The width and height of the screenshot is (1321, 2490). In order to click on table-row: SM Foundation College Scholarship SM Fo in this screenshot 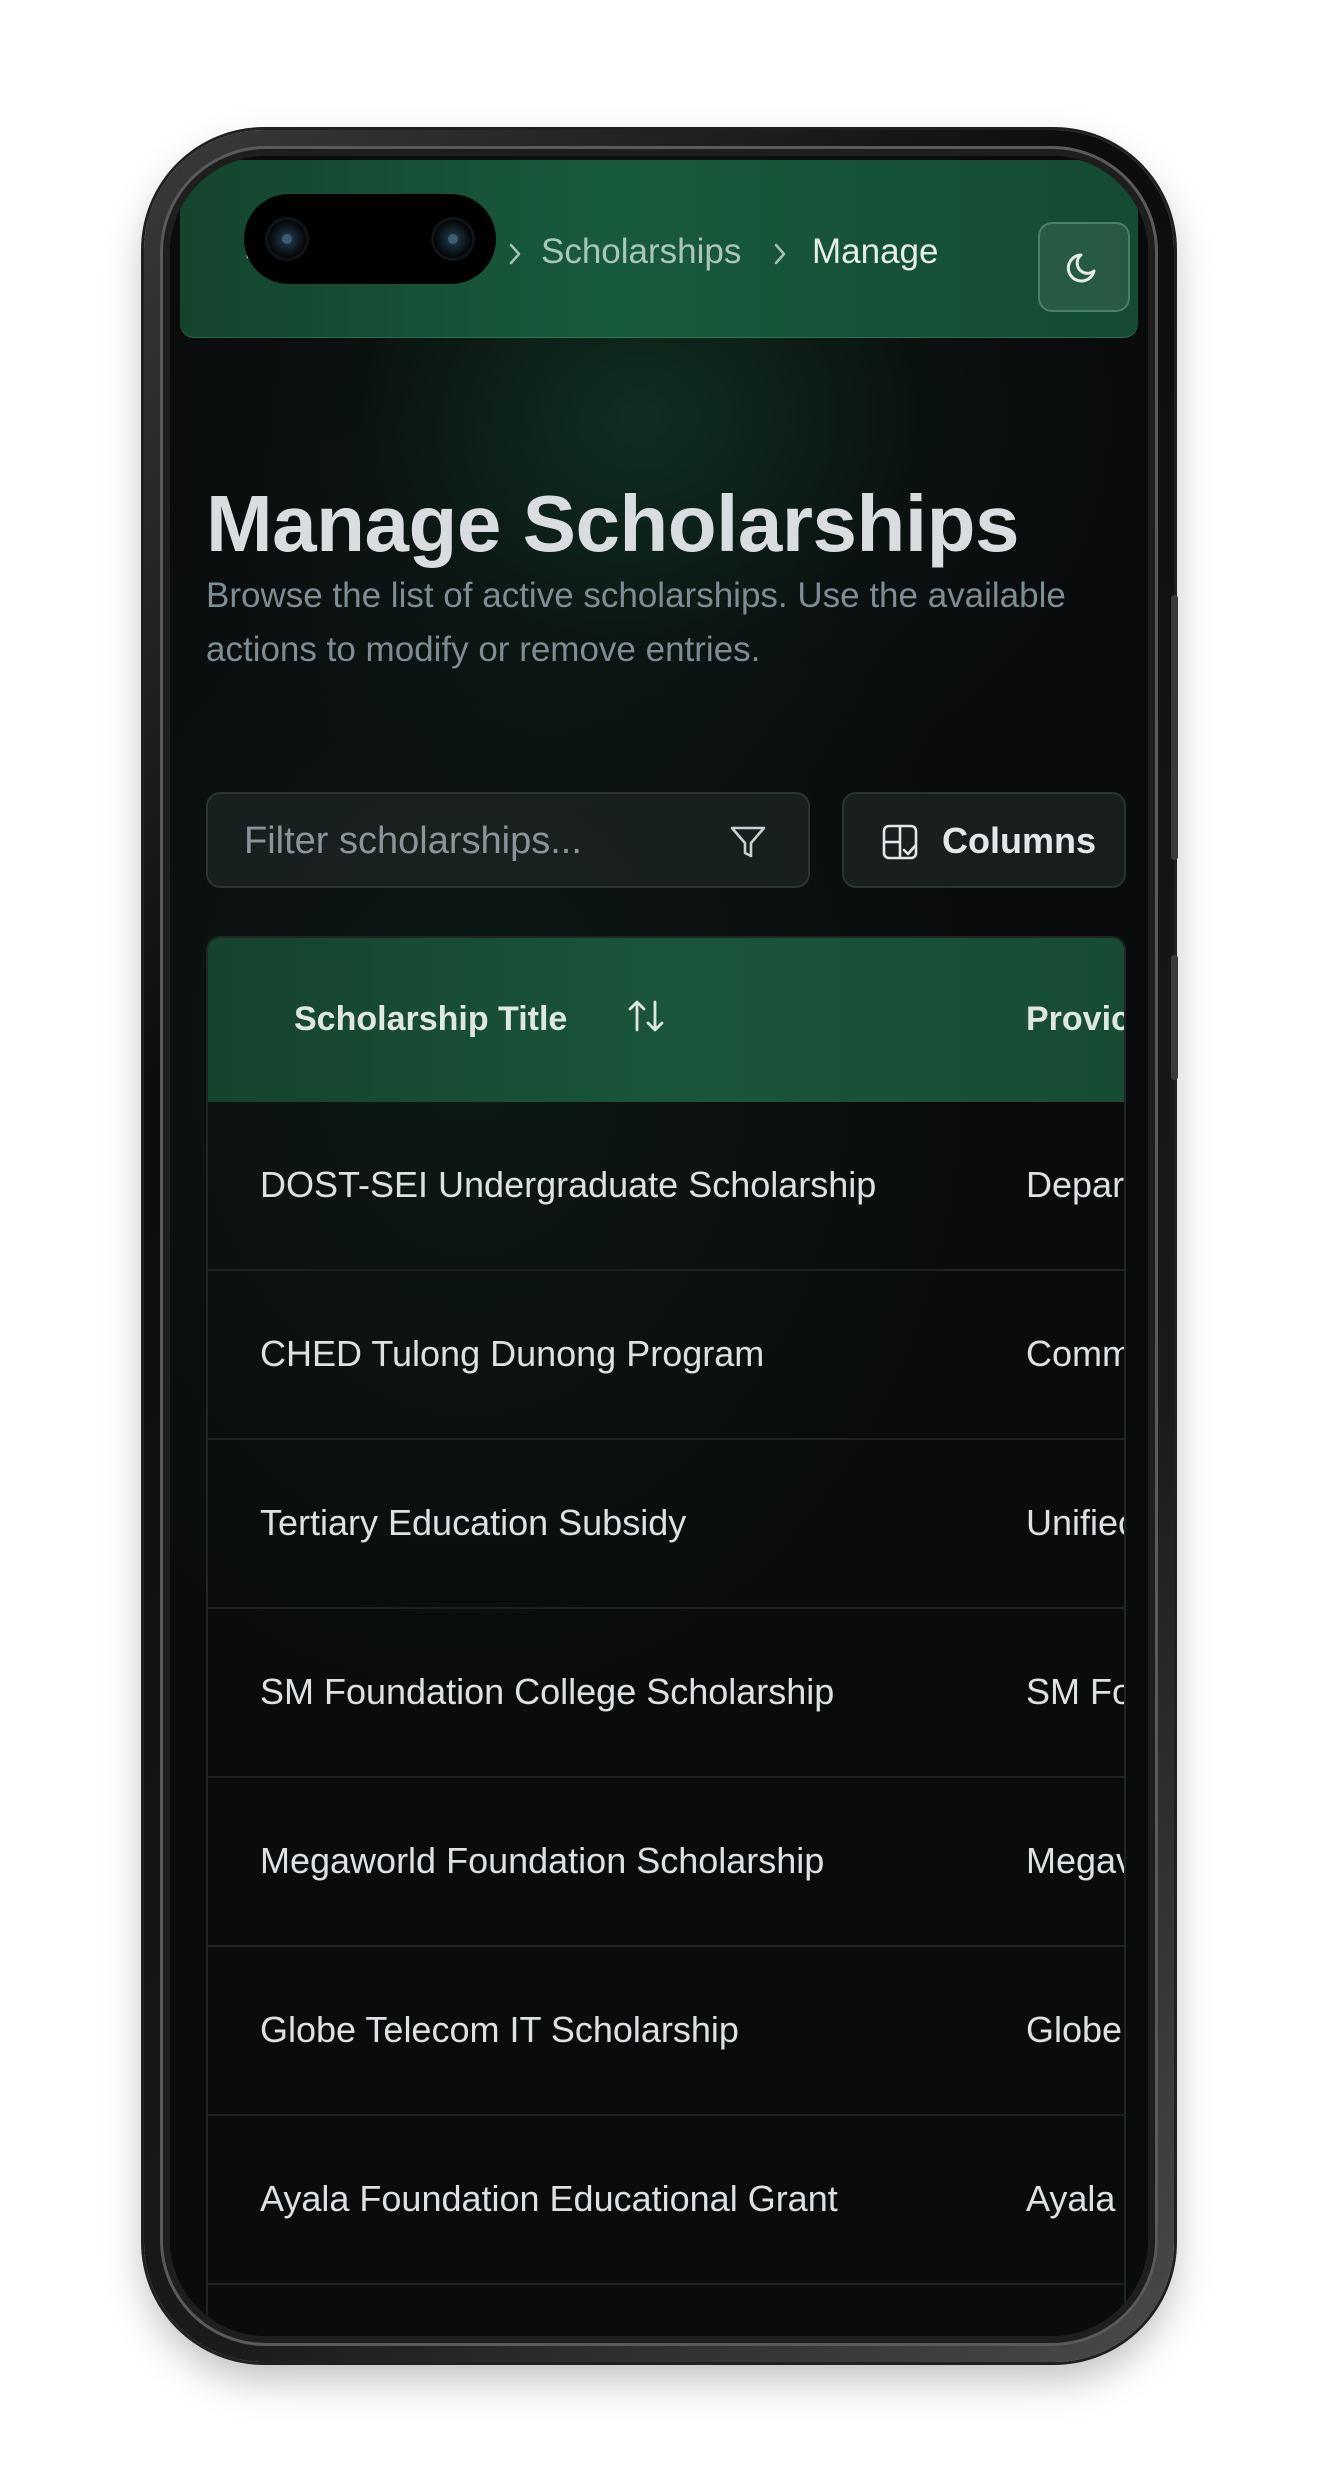, I will do `click(667, 1693)`.